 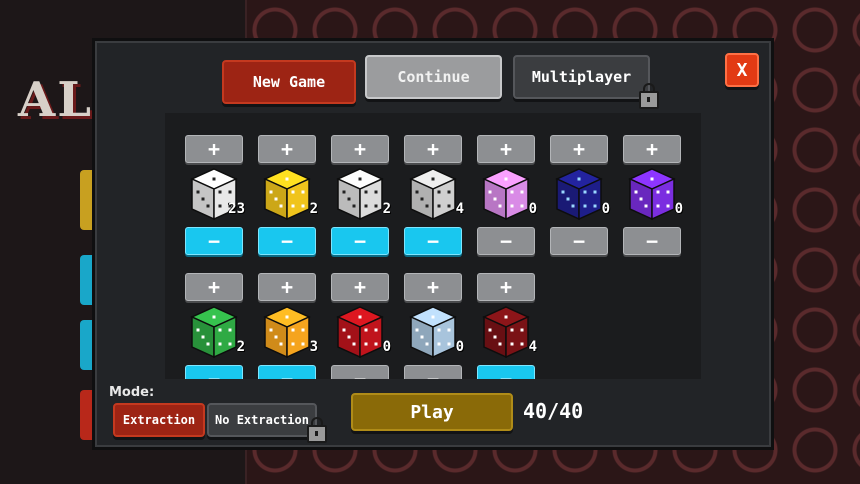 What do you see at coordinates (360, 372) in the screenshot?
I see `remove-red-black-die-button: −` at bounding box center [360, 372].